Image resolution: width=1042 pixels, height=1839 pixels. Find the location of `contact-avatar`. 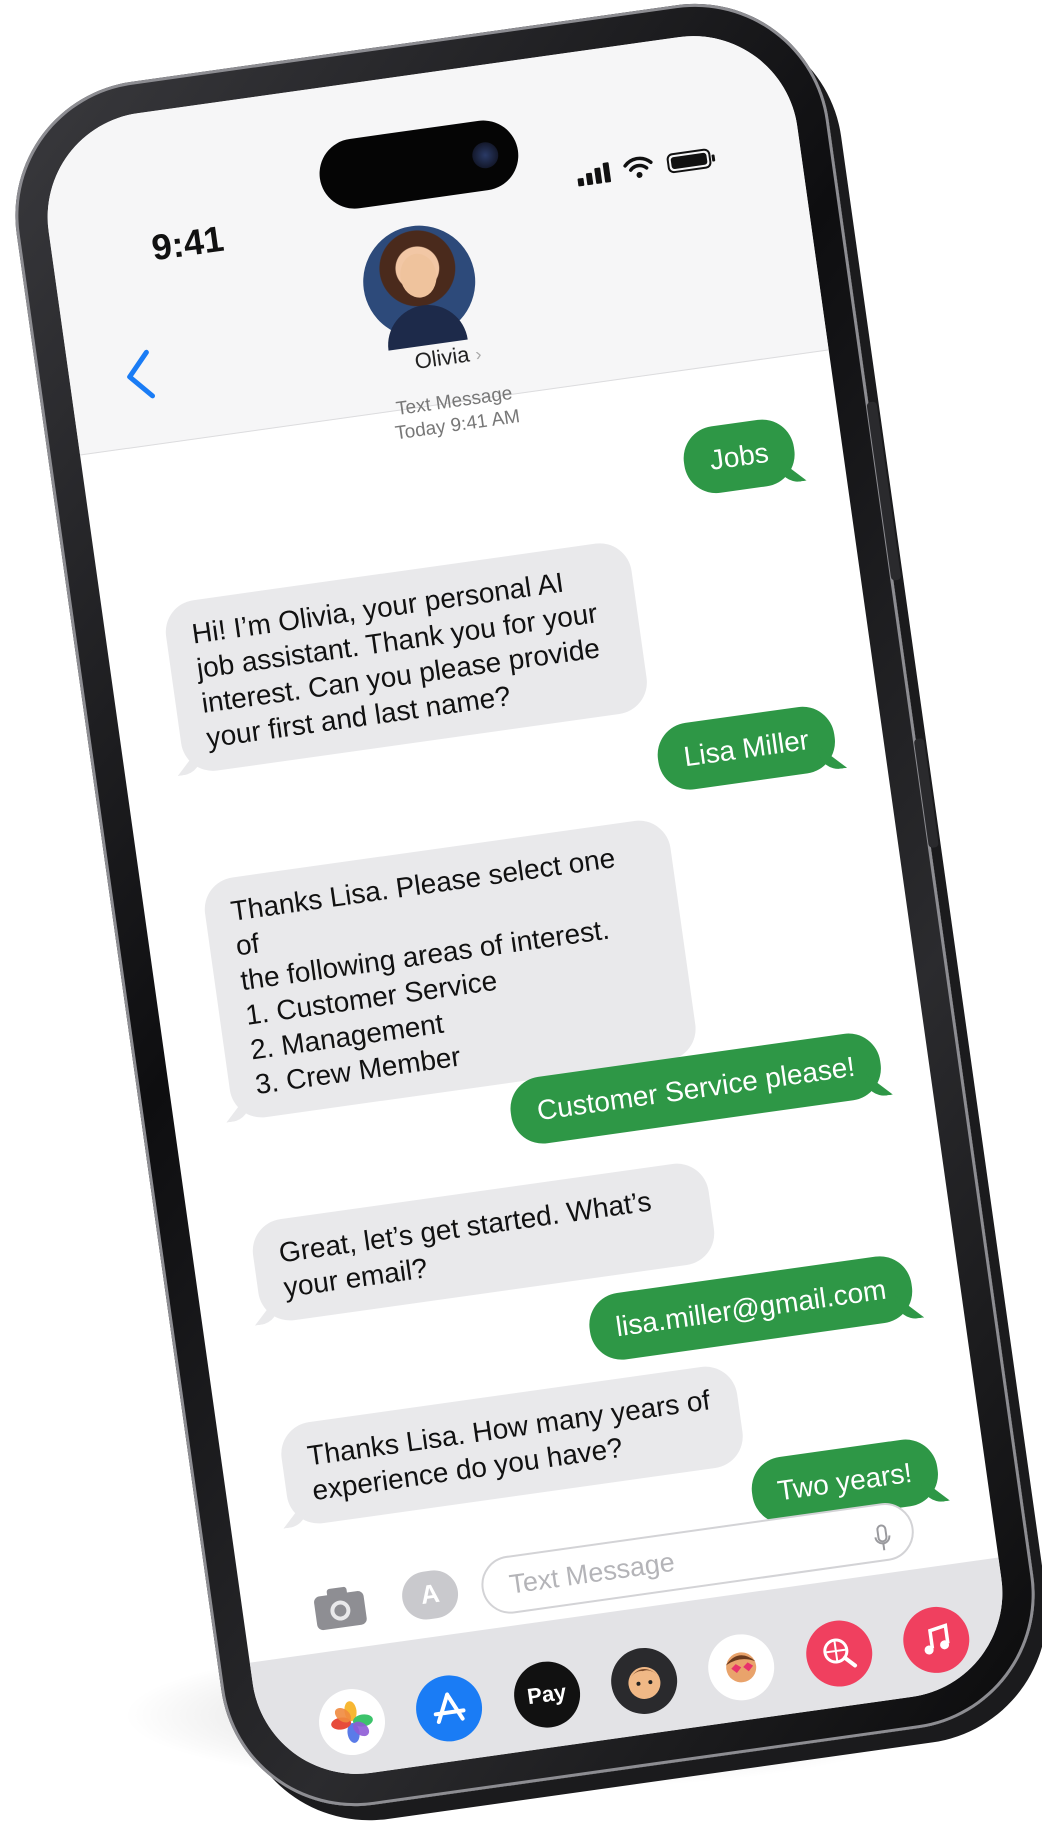

contact-avatar is located at coordinates (419, 284).